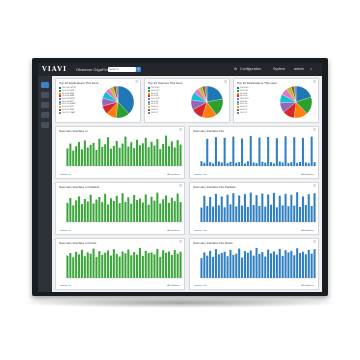 The image size is (360, 360). I want to click on legend-item: 10.0.5.7, so click(242, 112).